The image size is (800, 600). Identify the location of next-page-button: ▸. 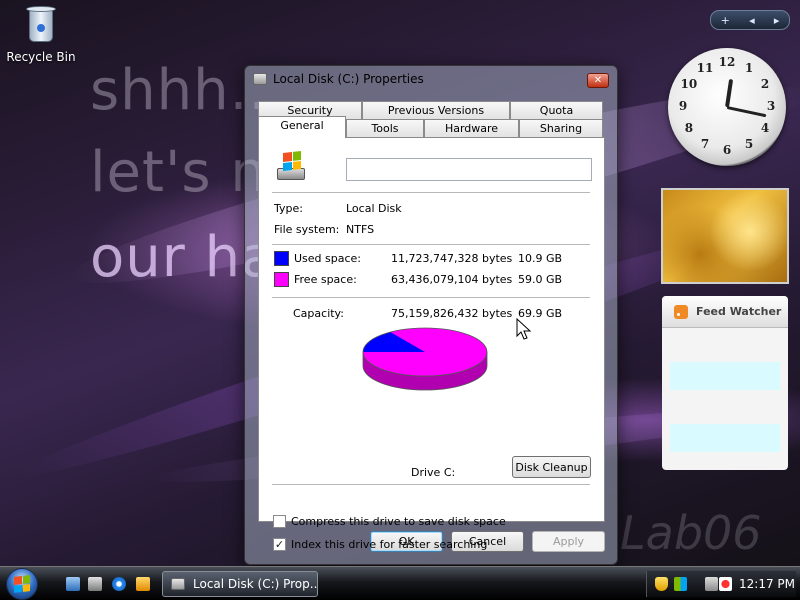
(777, 20).